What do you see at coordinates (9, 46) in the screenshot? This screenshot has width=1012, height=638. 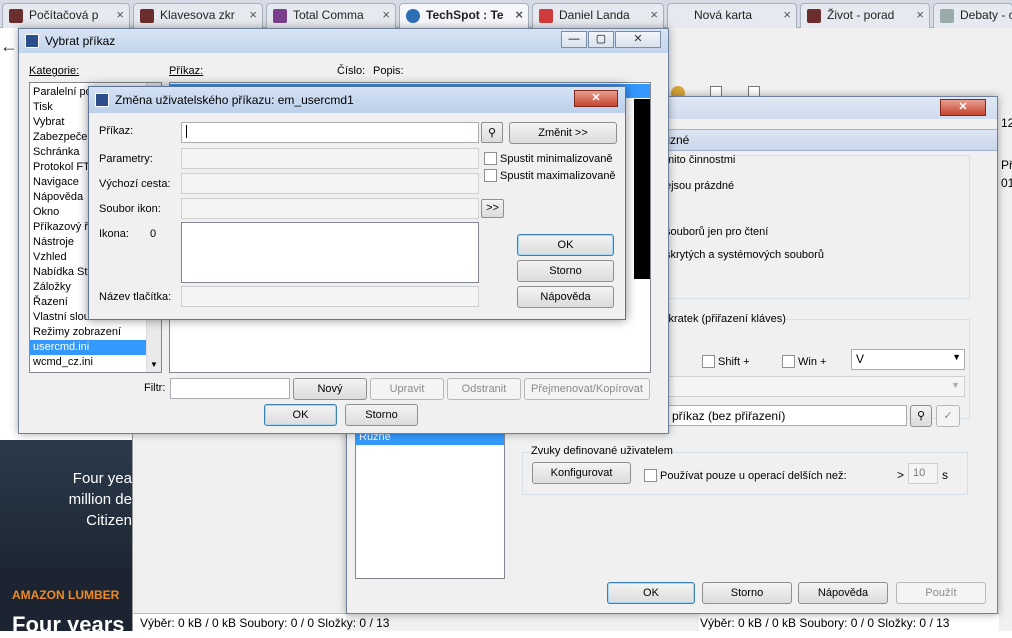 I see `back-arrow-icon: ←` at bounding box center [9, 46].